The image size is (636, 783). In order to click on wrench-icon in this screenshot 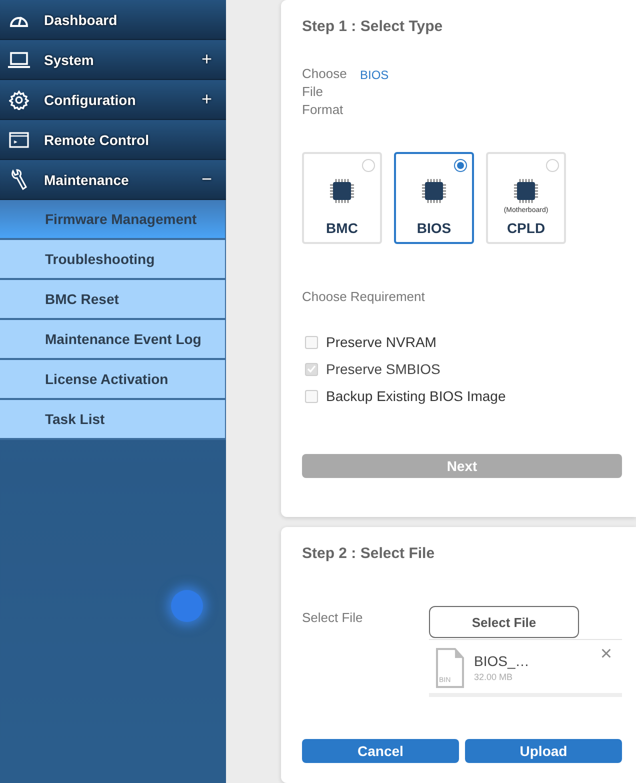, I will do `click(19, 179)`.